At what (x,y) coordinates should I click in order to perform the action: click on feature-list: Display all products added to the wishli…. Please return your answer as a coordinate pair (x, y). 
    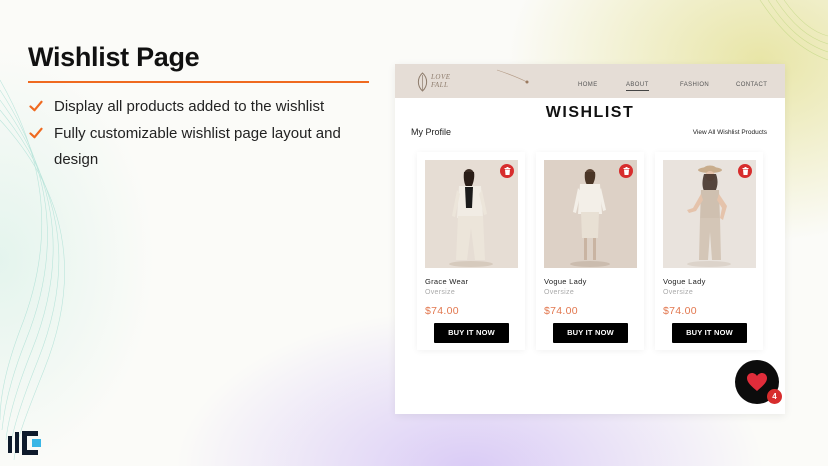
    Looking at the image, I should click on (203, 134).